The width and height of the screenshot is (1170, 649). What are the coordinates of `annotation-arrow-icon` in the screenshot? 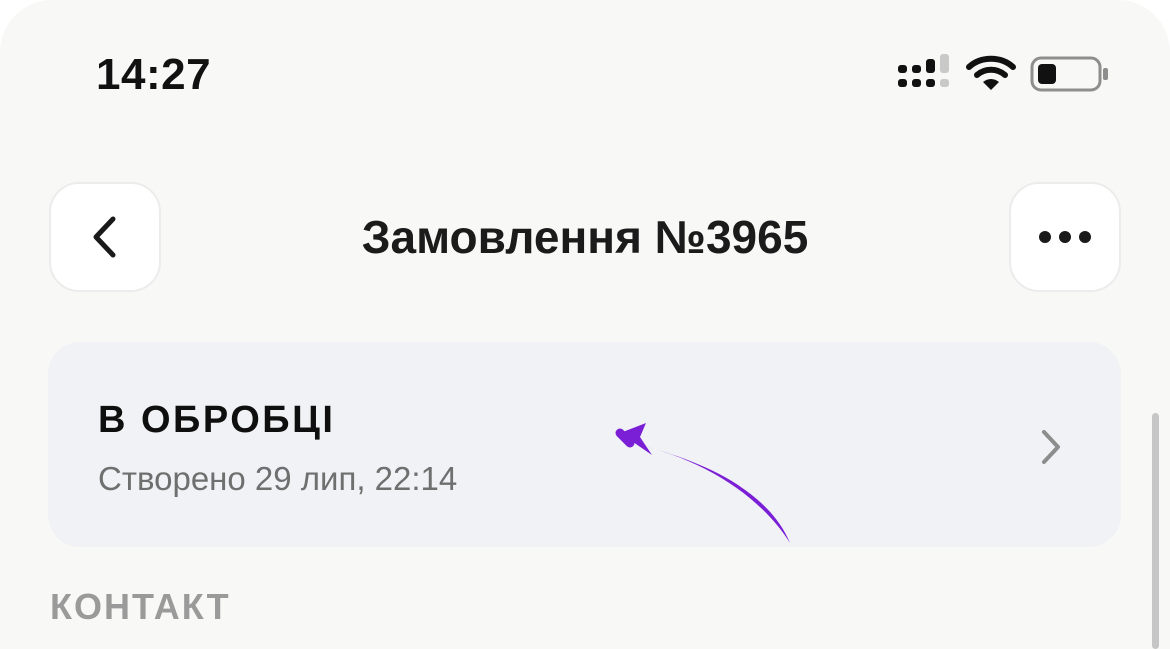 It's located at (702, 483).